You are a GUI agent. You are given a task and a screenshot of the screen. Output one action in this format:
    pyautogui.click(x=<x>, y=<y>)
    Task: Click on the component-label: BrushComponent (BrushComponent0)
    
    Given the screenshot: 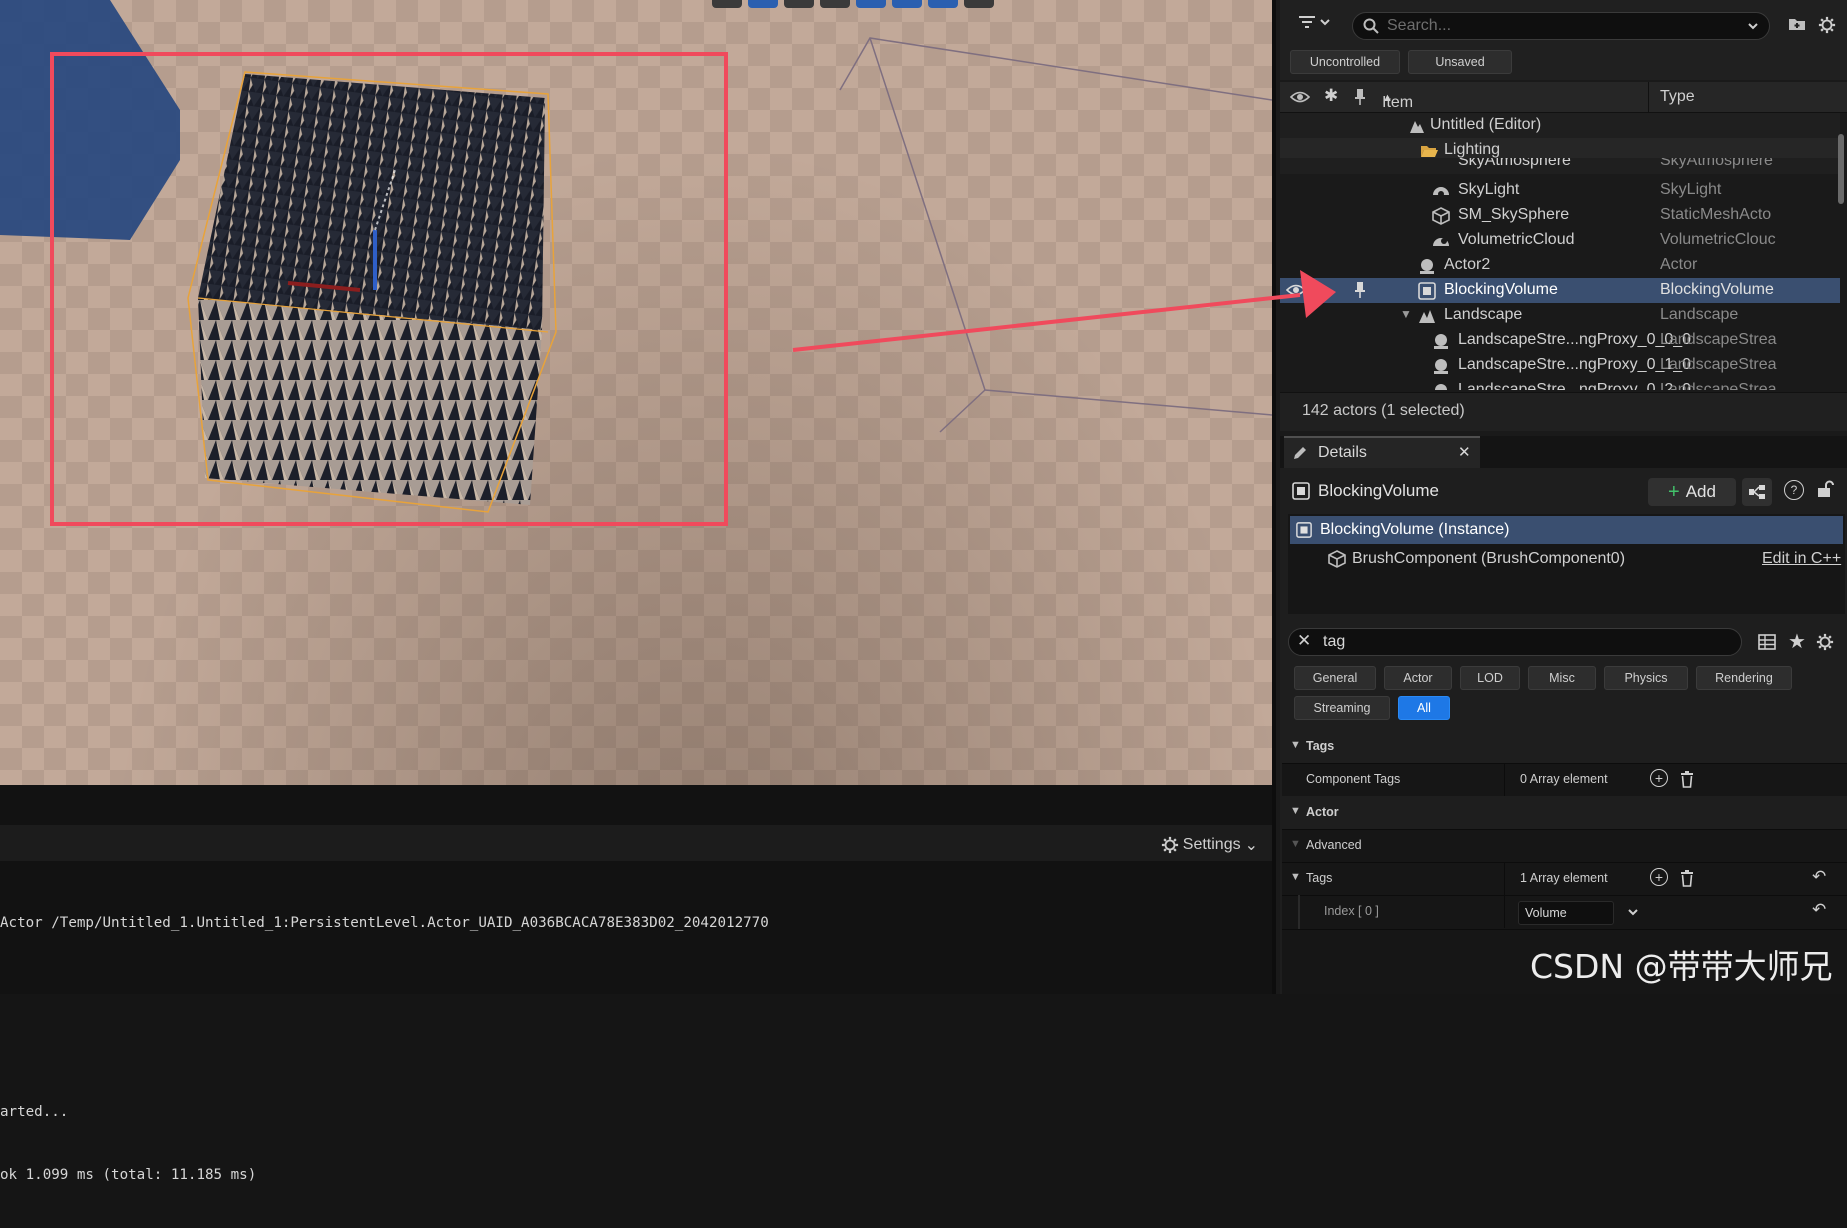 What is the action you would take?
    pyautogui.click(x=1489, y=558)
    